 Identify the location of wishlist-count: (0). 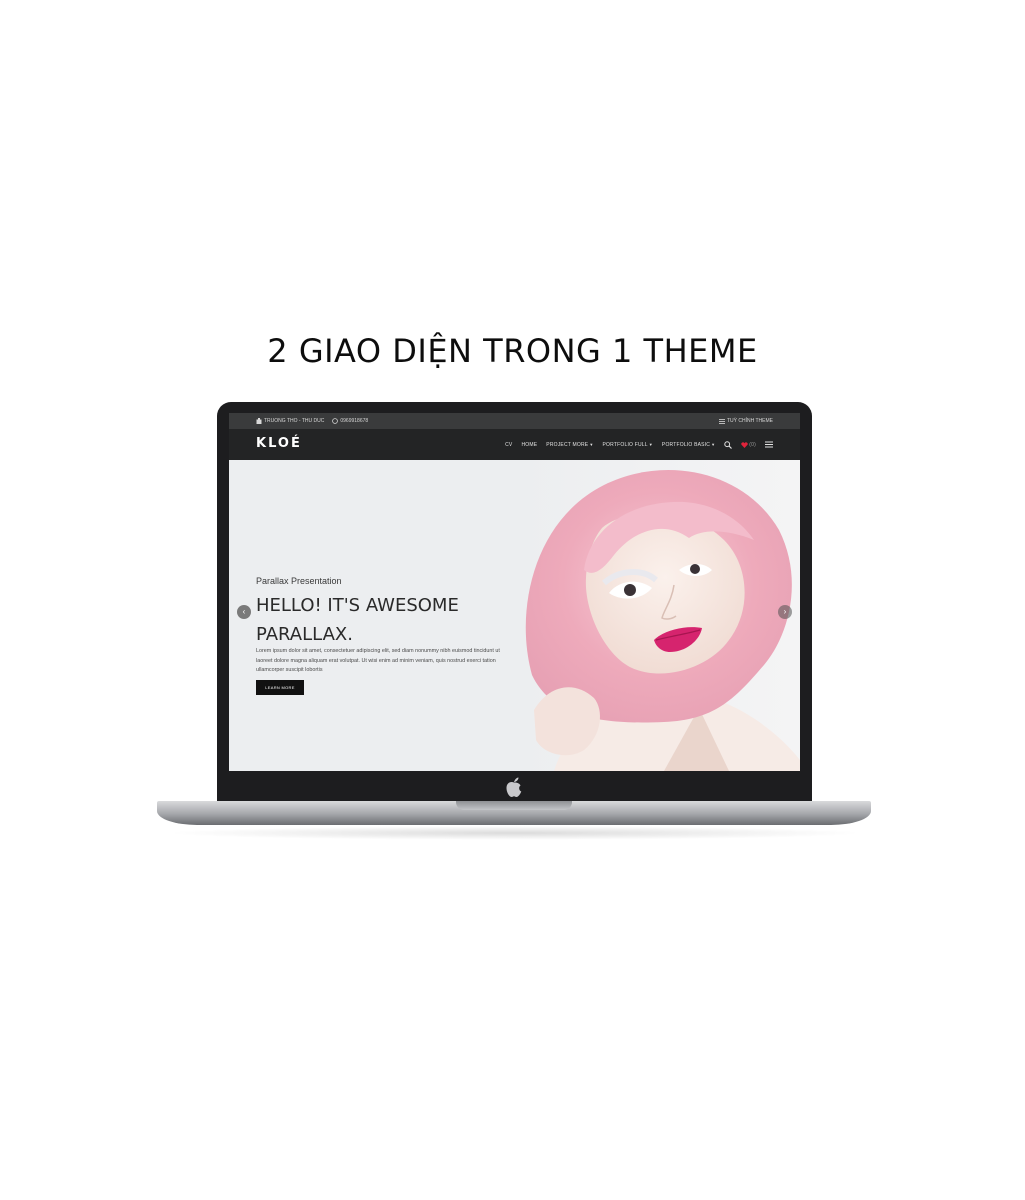
(752, 444).